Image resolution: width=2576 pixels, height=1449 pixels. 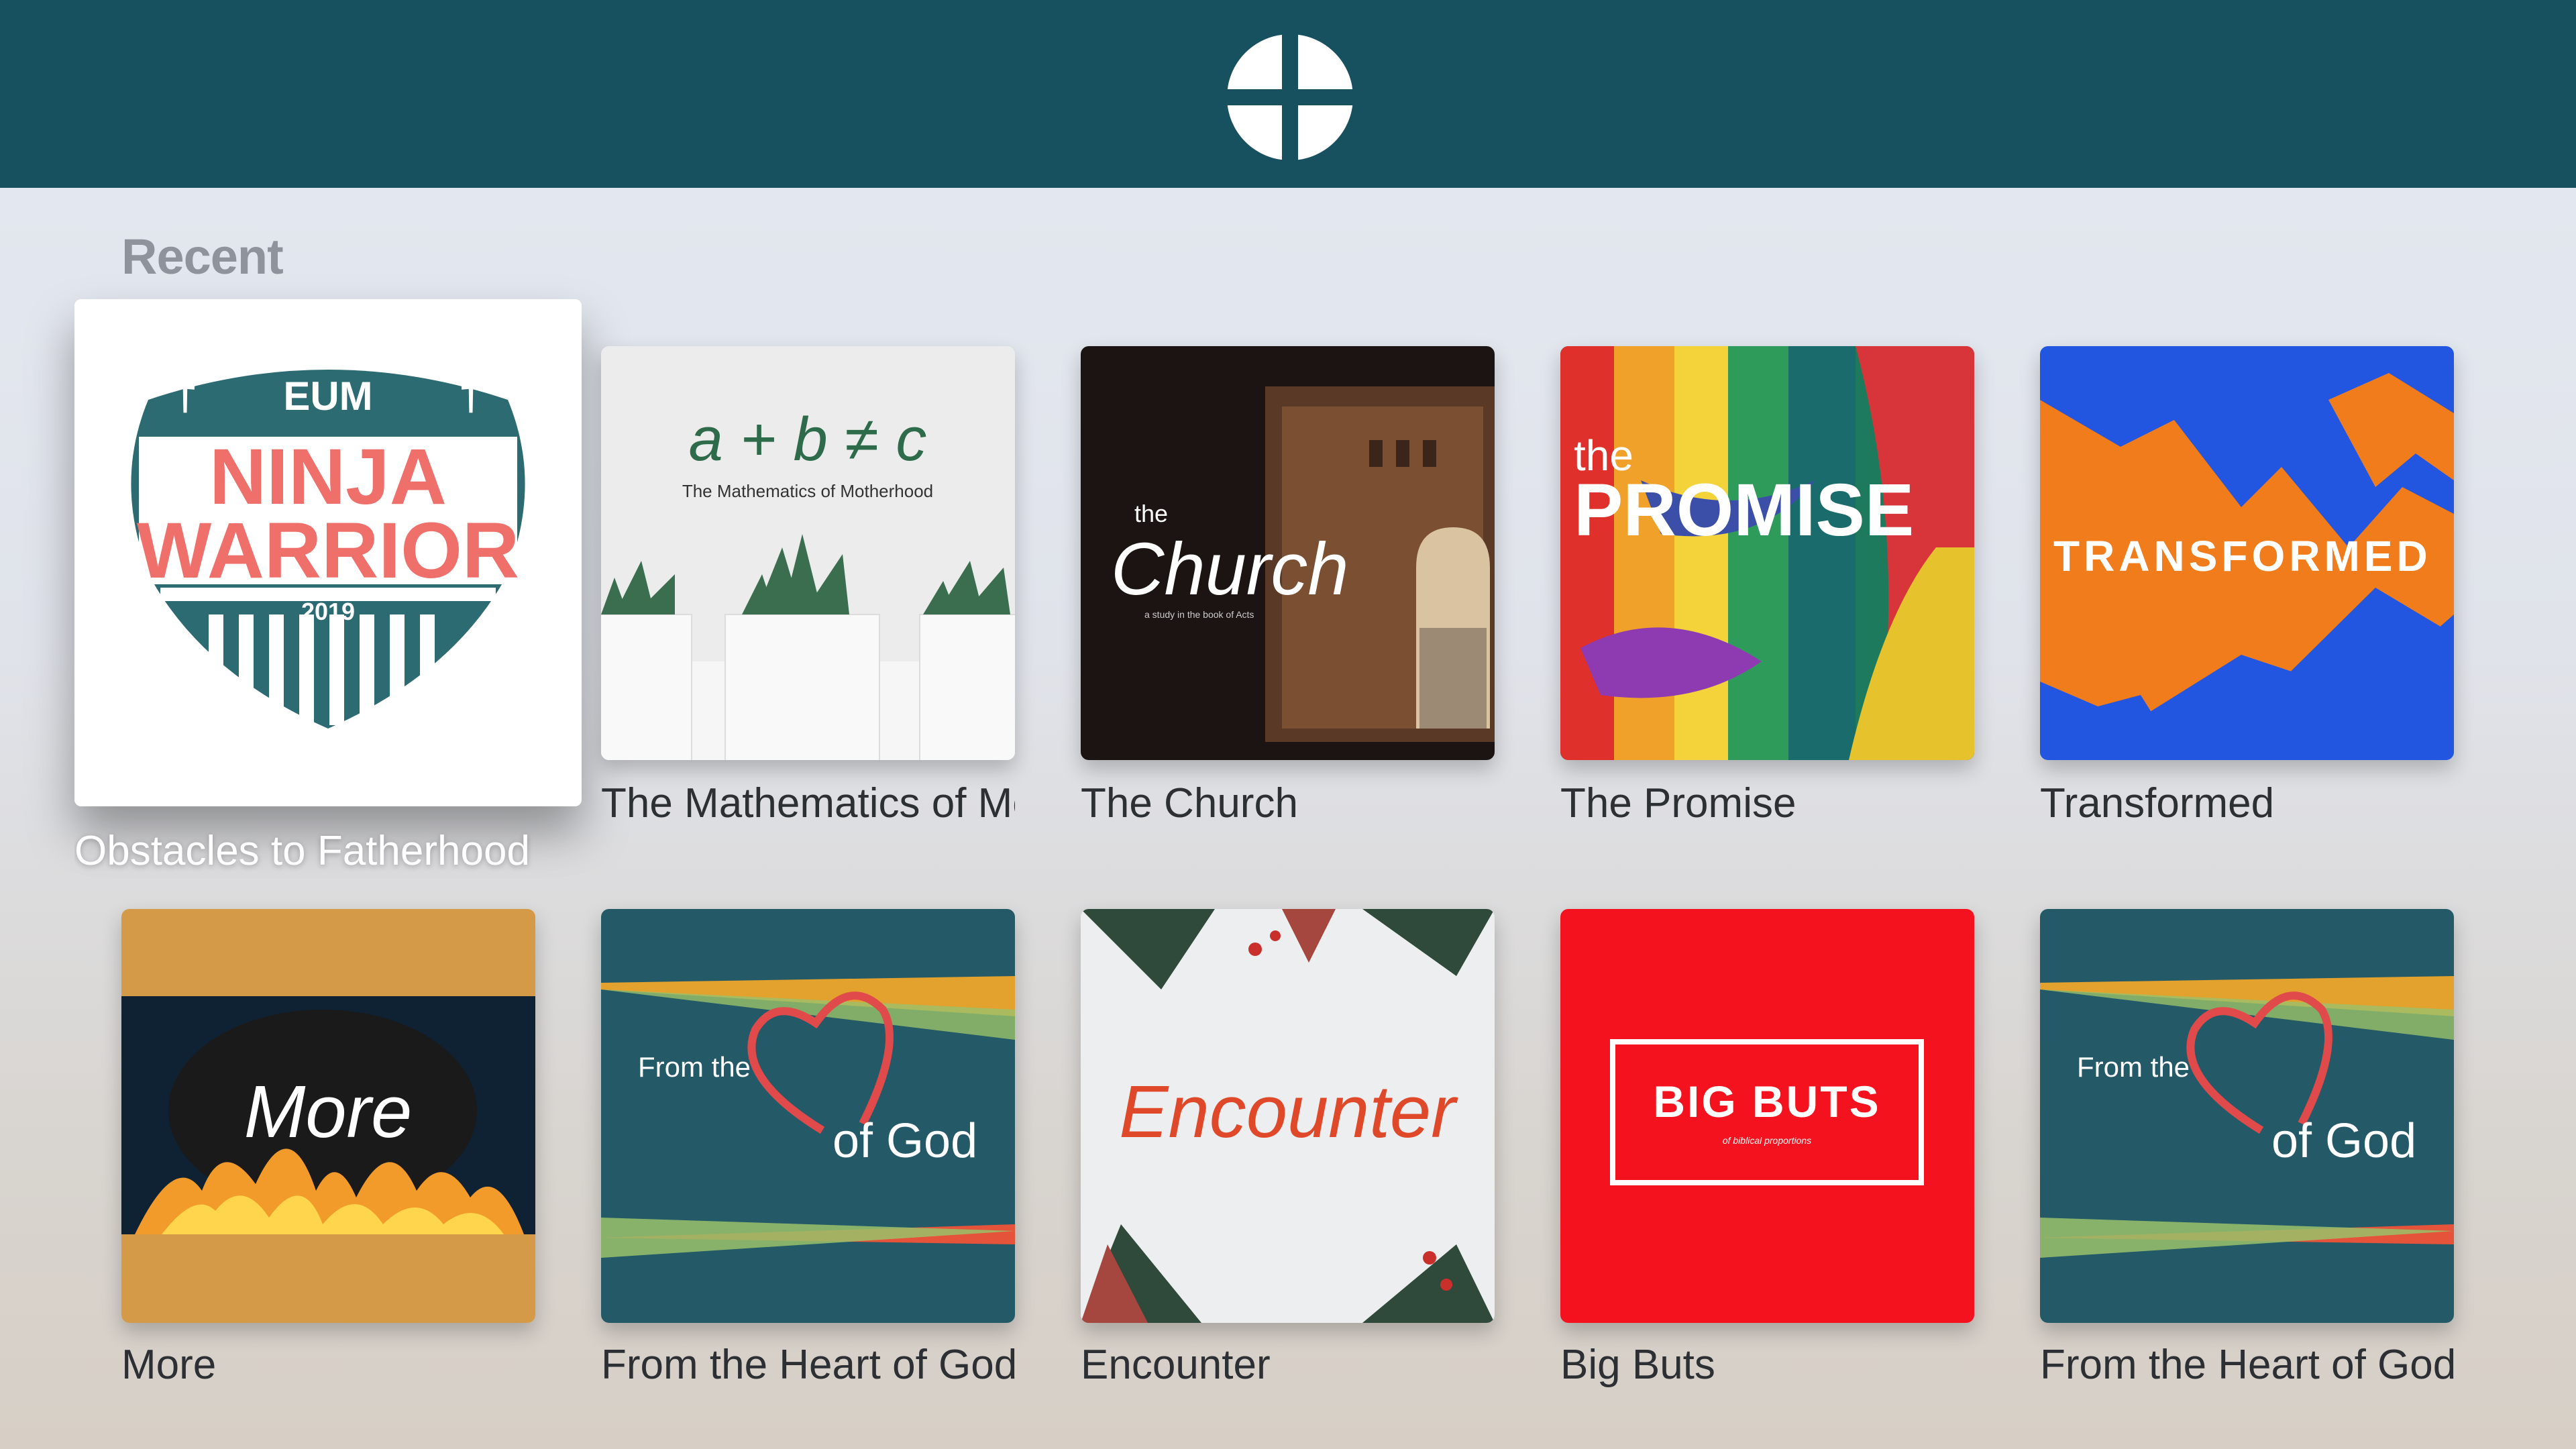 What do you see at coordinates (202, 256) in the screenshot?
I see `section-title: Recent` at bounding box center [202, 256].